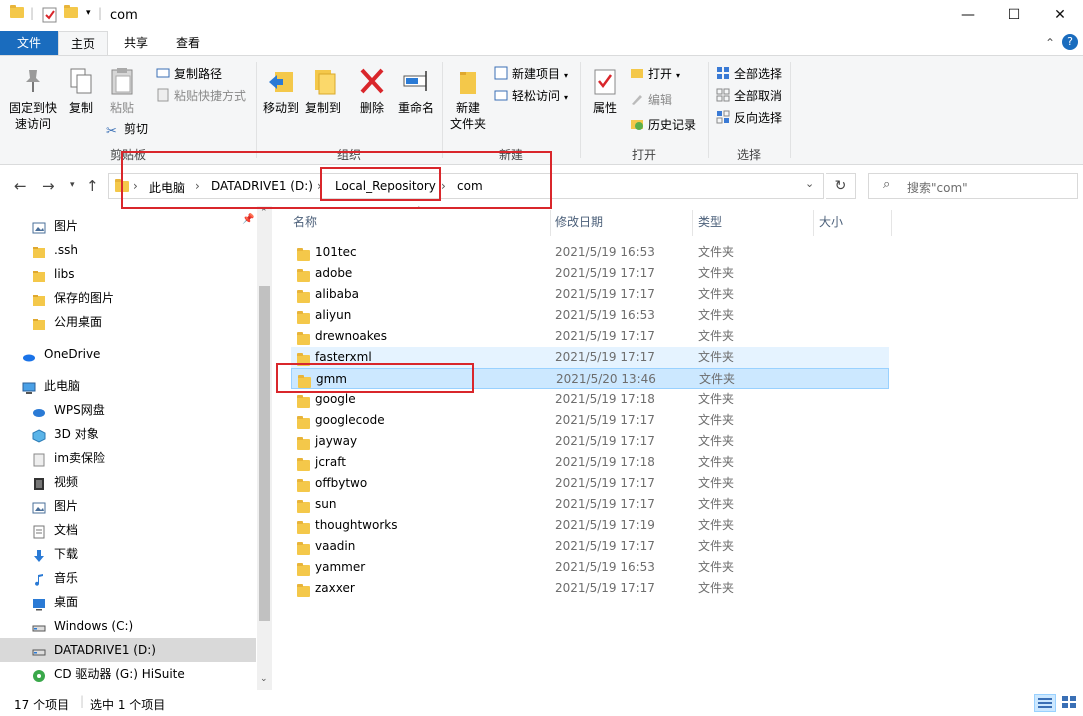 This screenshot has width=1083, height=716. Describe the element at coordinates (128, 410) in the screenshot. I see `nav-item: WPS网盘` at that location.